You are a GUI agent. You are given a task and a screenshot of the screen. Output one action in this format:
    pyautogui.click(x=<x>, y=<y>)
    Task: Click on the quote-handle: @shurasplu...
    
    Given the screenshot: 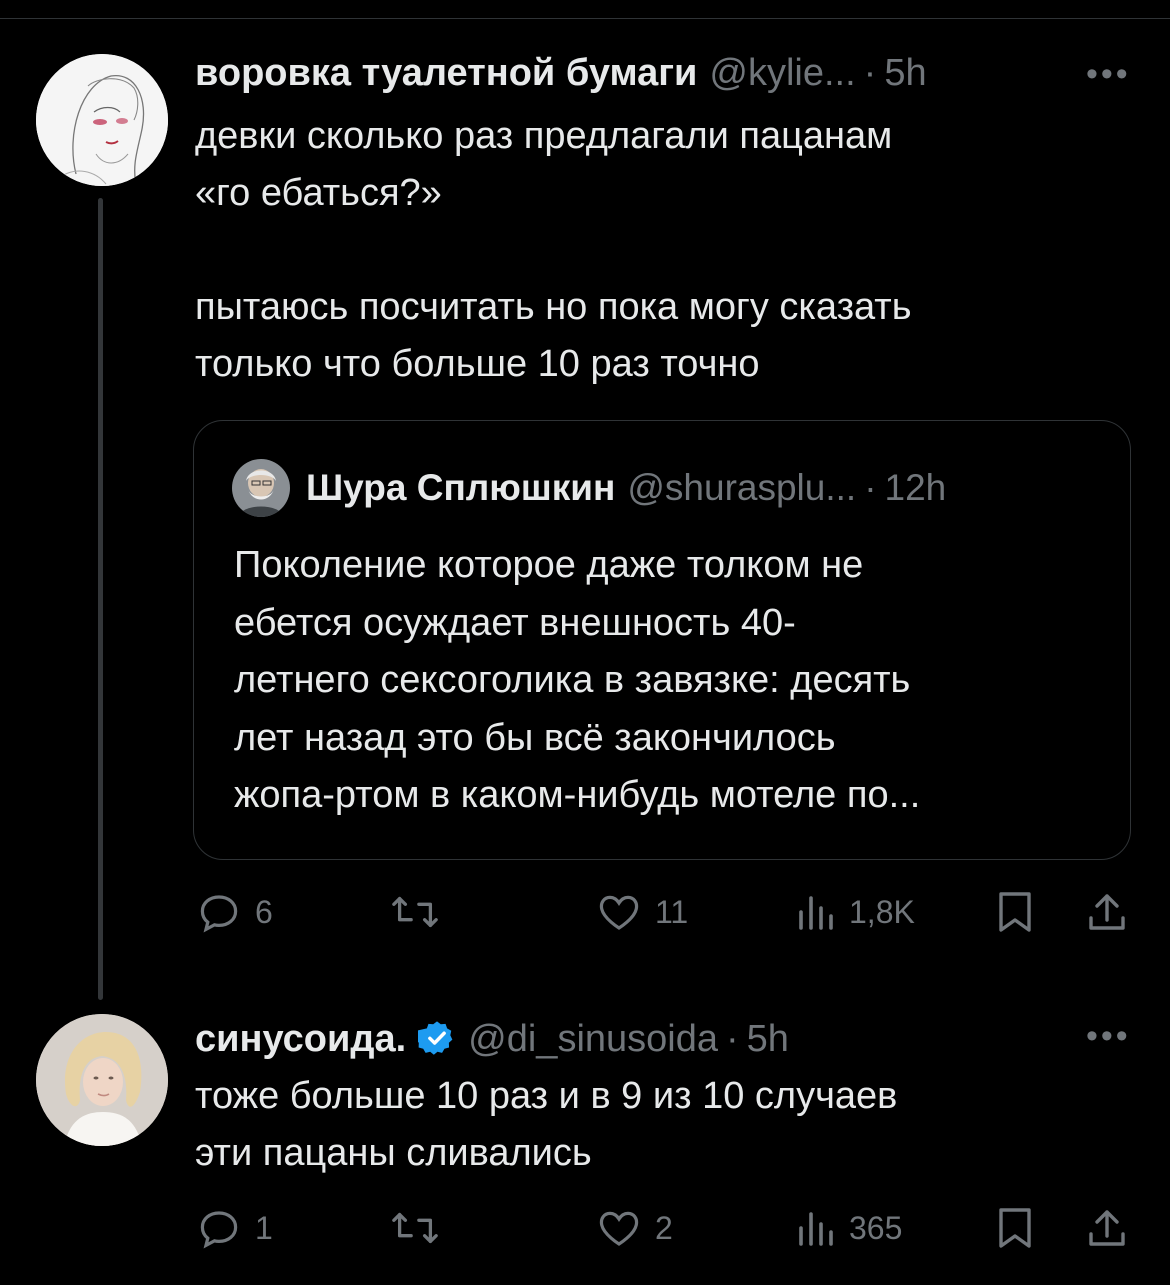 What is the action you would take?
    pyautogui.click(x=741, y=488)
    